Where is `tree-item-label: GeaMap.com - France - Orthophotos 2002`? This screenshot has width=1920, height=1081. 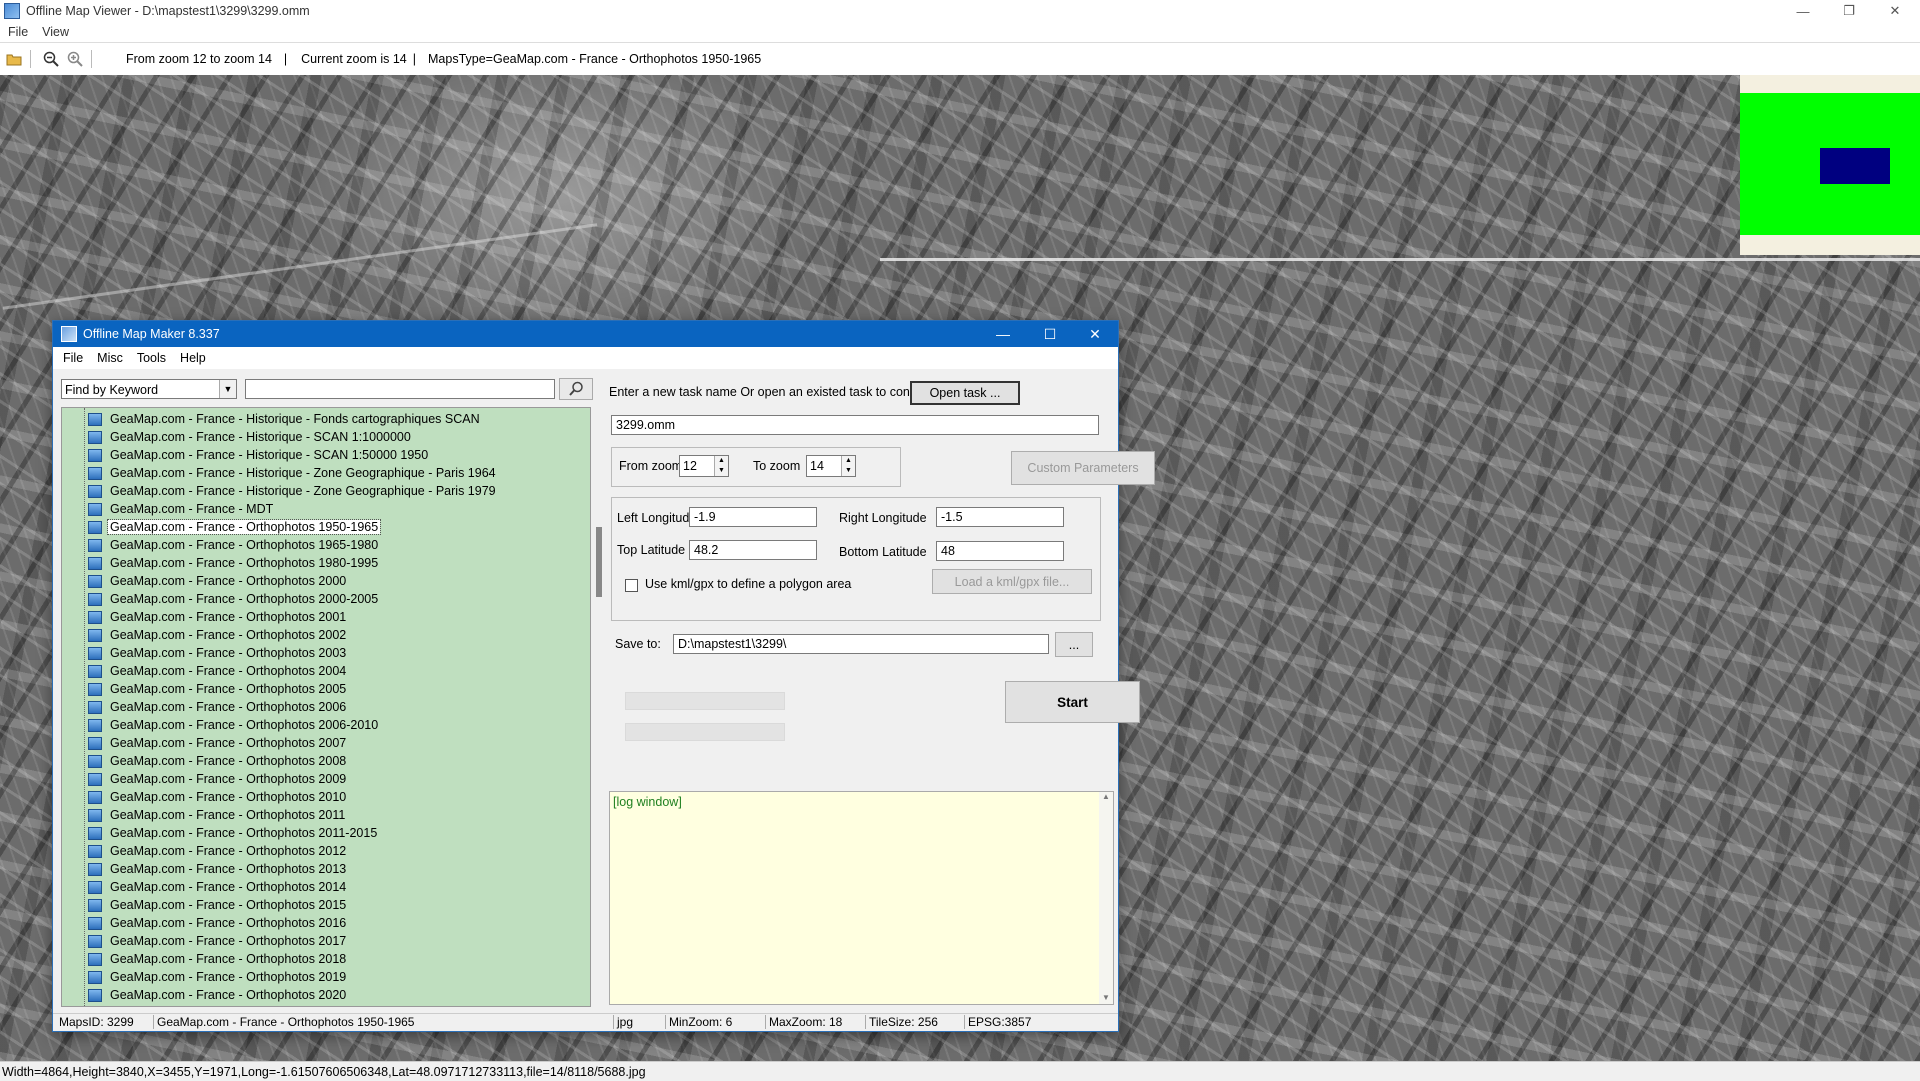
tree-item-label: GeaMap.com - France - Orthophotos 2002 is located at coordinates (228, 635).